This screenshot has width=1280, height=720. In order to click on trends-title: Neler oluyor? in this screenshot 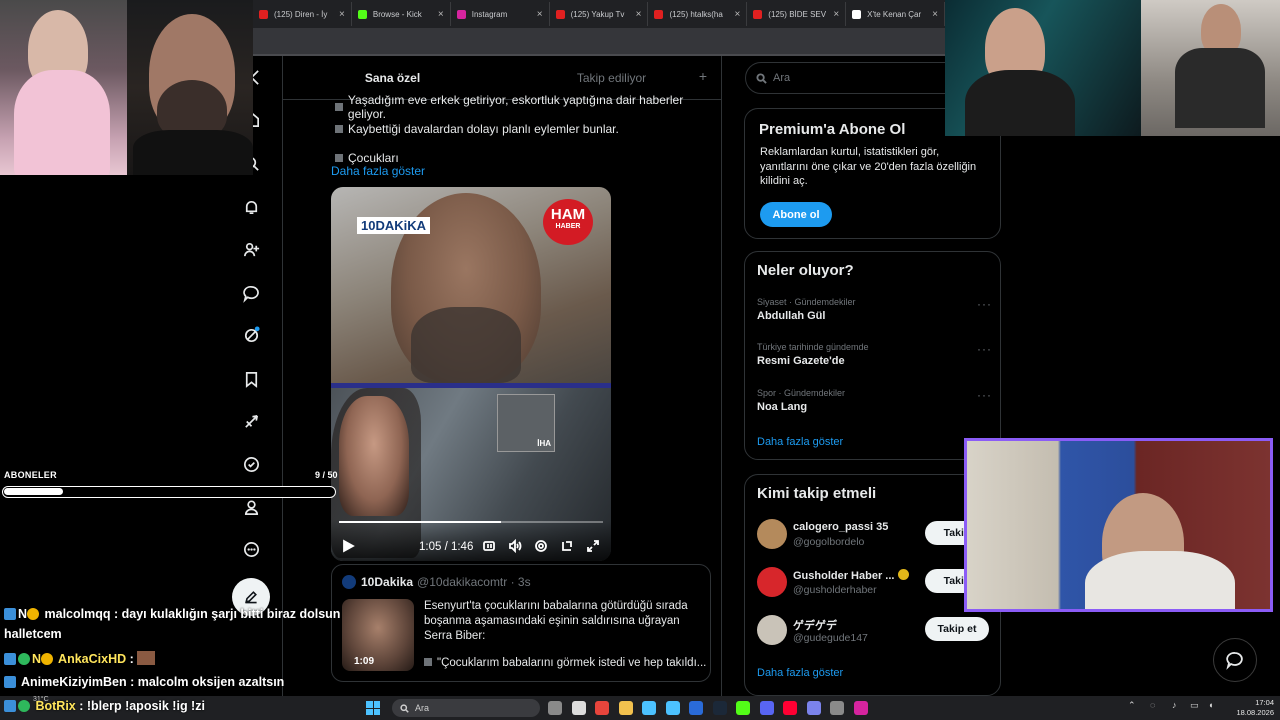, I will do `click(805, 270)`.